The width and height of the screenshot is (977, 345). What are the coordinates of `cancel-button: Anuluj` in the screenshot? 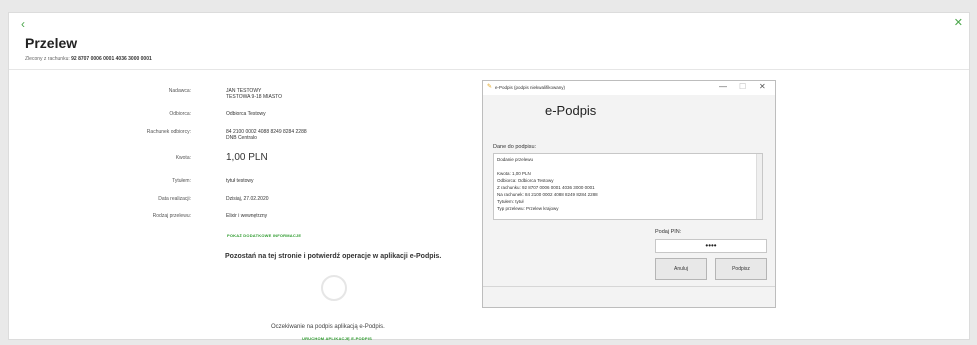 It's located at (681, 269).